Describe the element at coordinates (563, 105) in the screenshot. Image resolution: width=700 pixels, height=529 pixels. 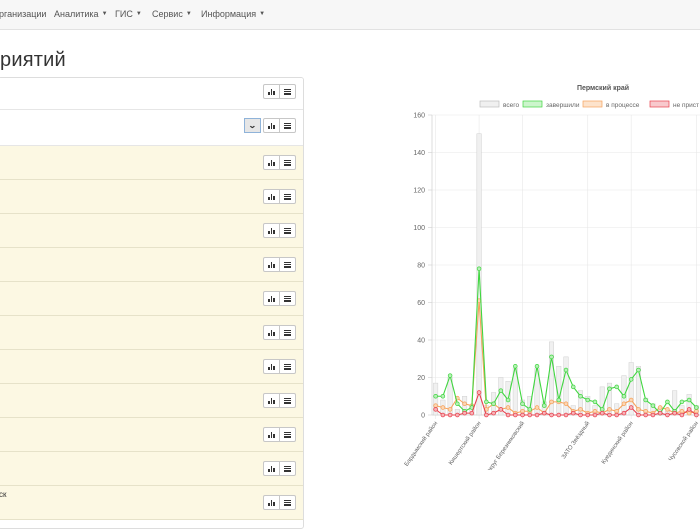
I see `legend-label: завершили` at that location.